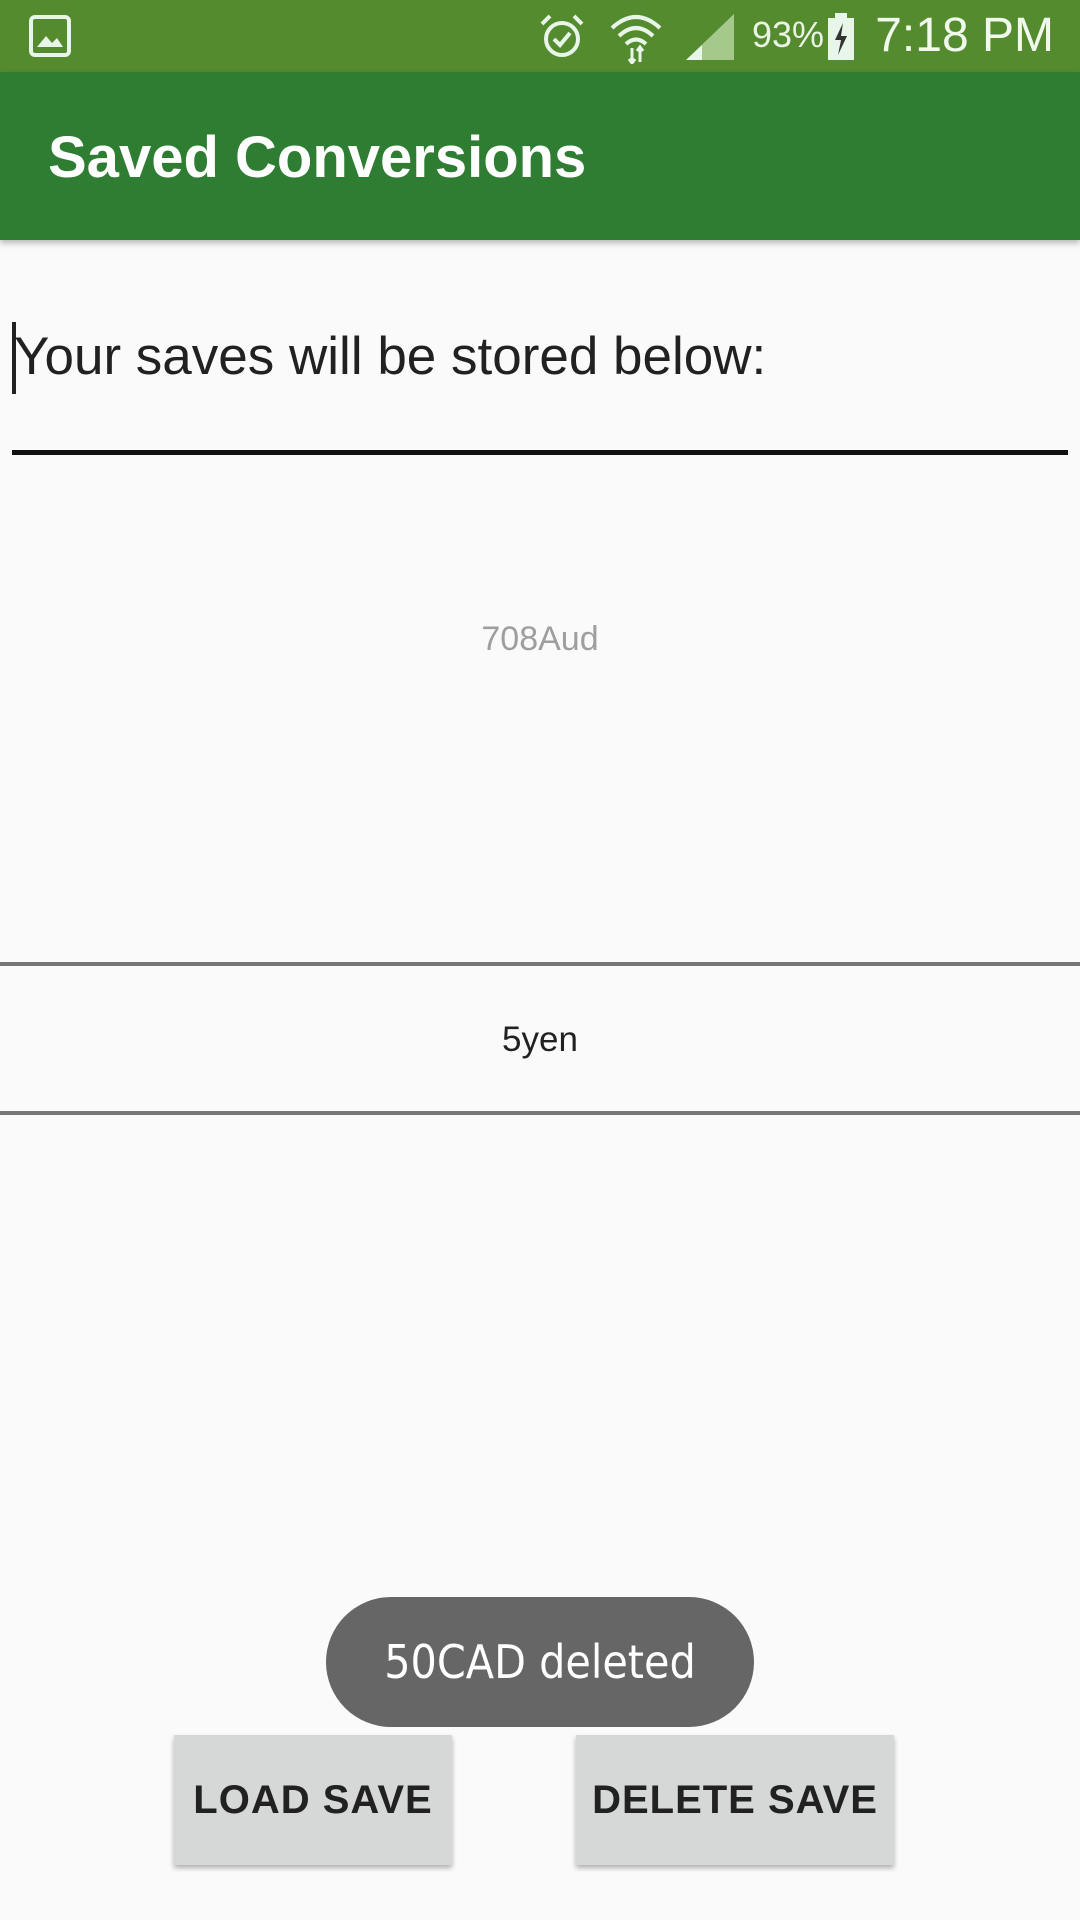 The width and height of the screenshot is (1080, 1920). Describe the element at coordinates (788, 34) in the screenshot. I see `battery-percent: 93%` at that location.